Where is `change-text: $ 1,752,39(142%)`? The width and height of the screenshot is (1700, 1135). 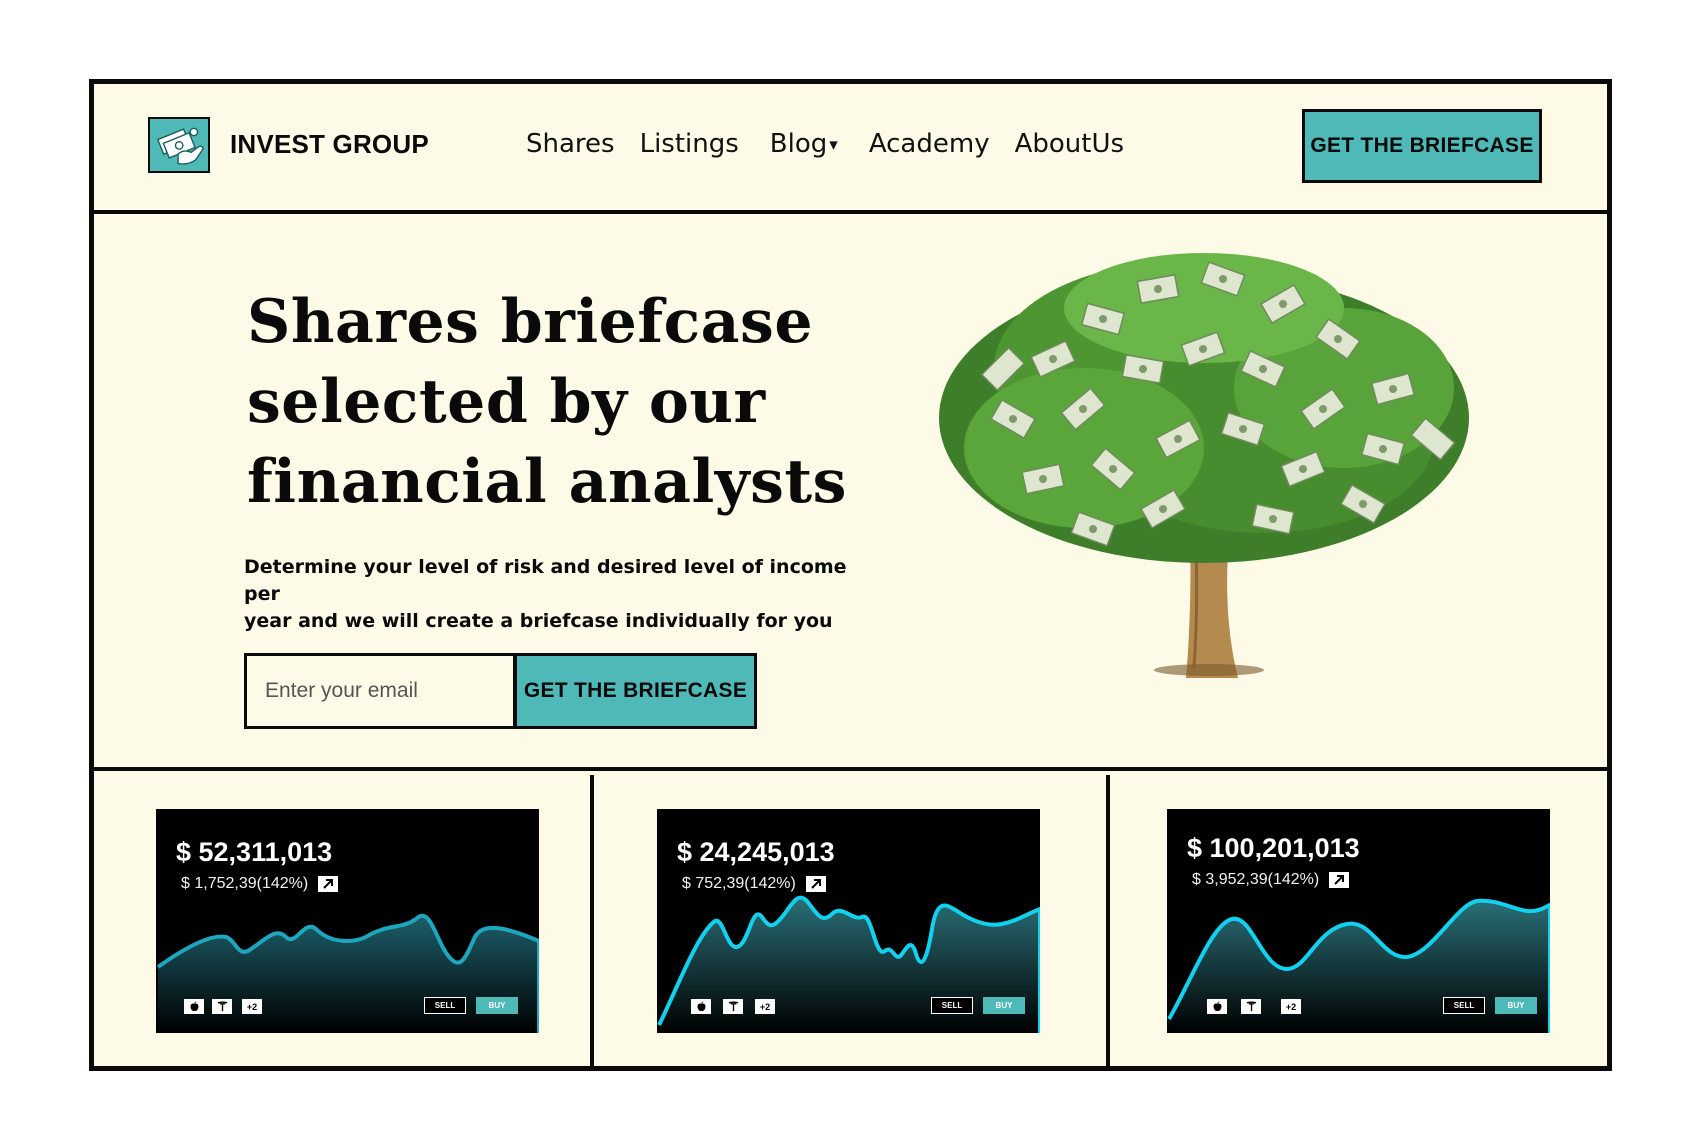
change-text: $ 1,752,39(142%) is located at coordinates (245, 883).